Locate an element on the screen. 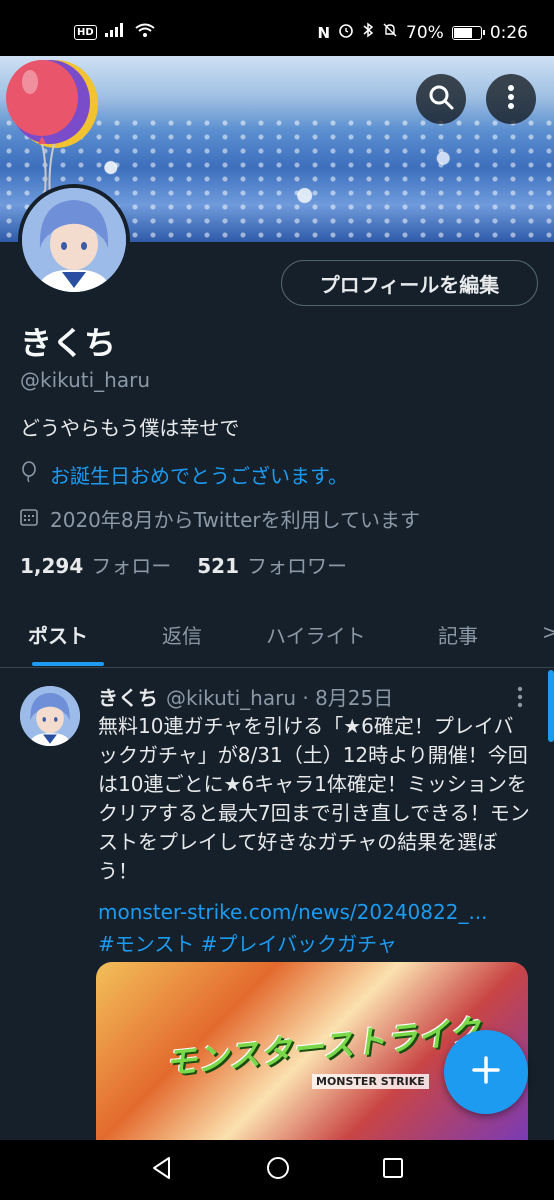 The width and height of the screenshot is (554, 1200). post-author-avatar is located at coordinates (50, 716).